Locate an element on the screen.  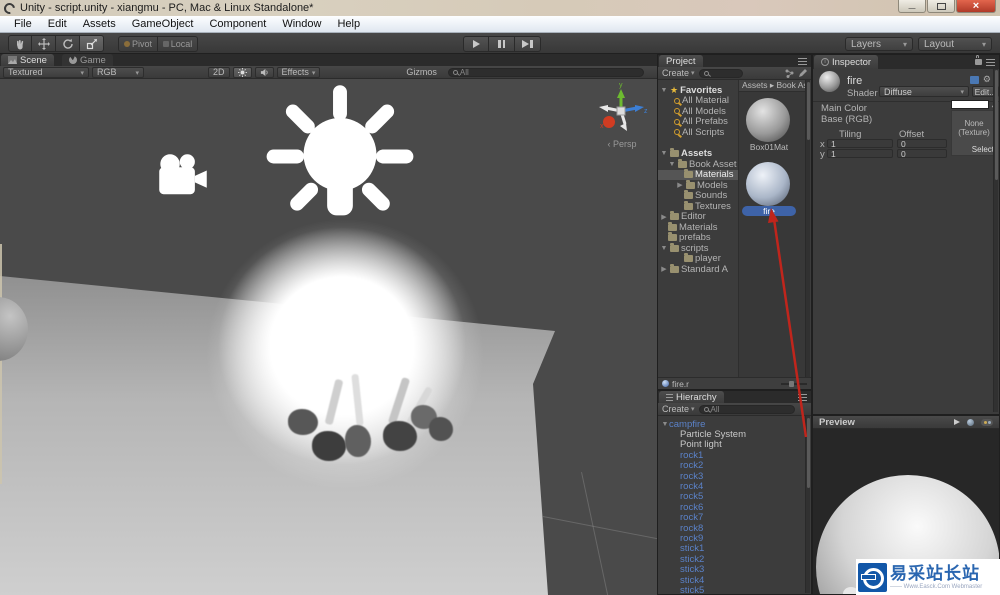
effects-dropdown: Effects is located at coordinates (298, 72).